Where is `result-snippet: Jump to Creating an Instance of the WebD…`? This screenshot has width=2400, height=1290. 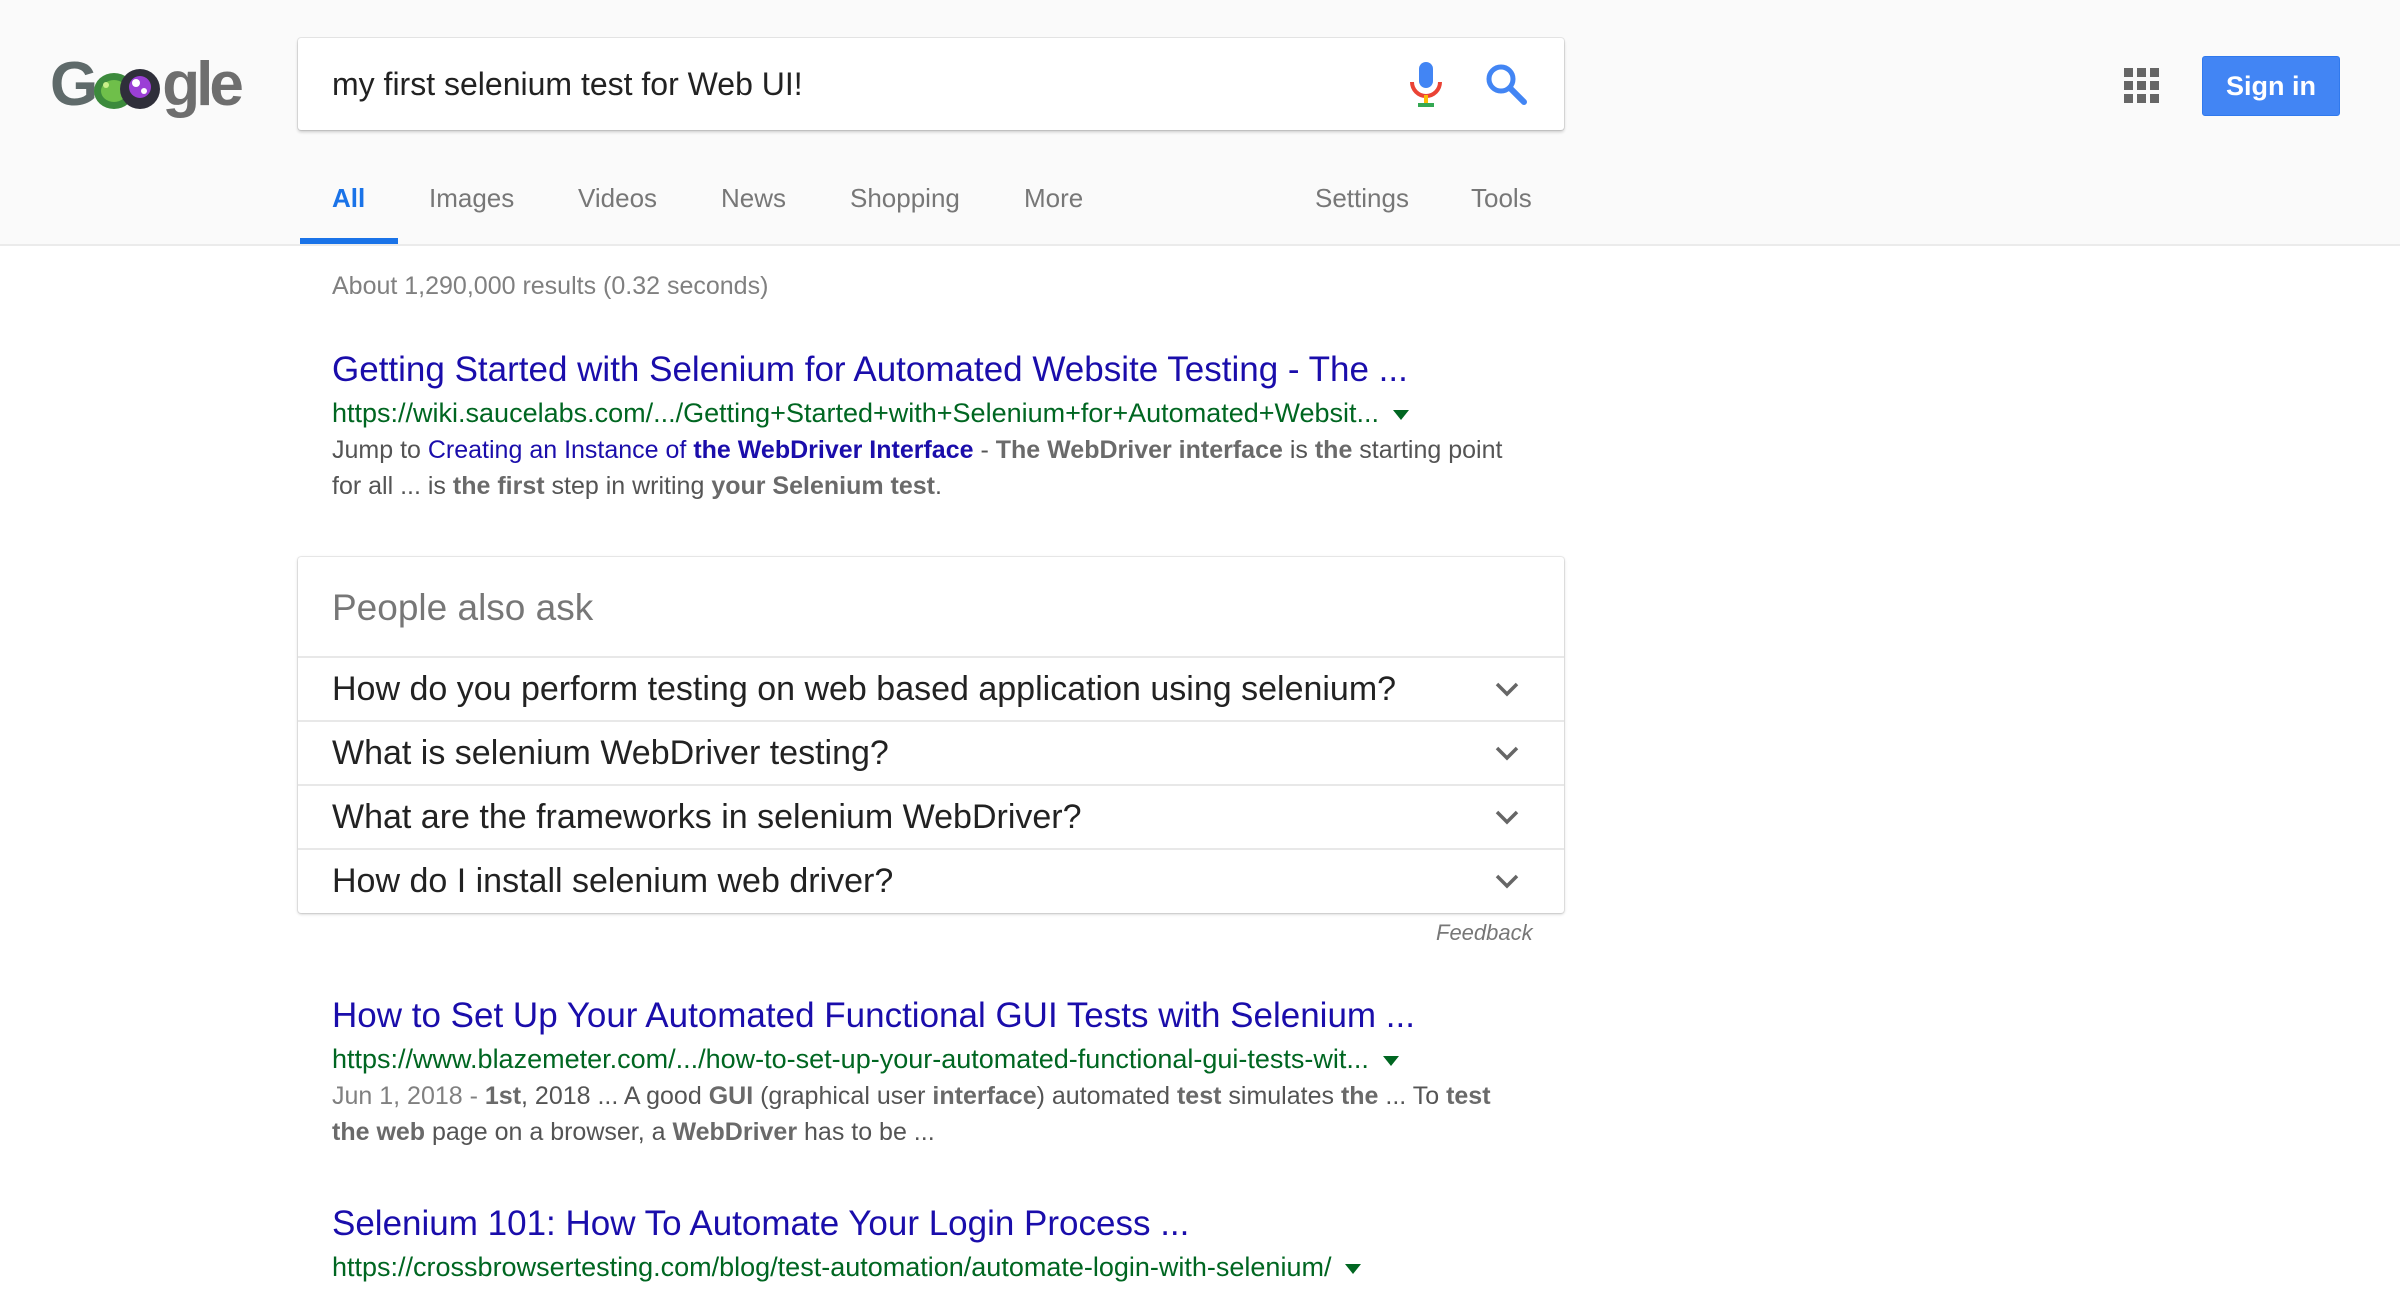
result-snippet: Jump to Creating an Instance of the WebD… is located at coordinates (917, 468).